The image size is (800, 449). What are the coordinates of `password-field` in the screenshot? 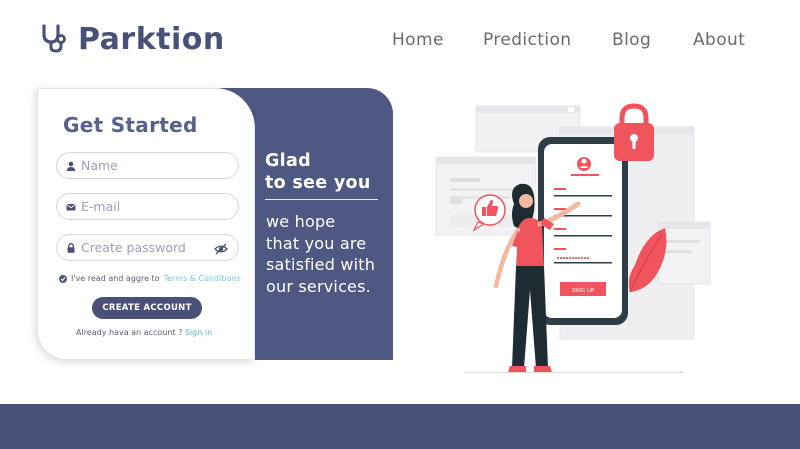 It's located at (147, 247).